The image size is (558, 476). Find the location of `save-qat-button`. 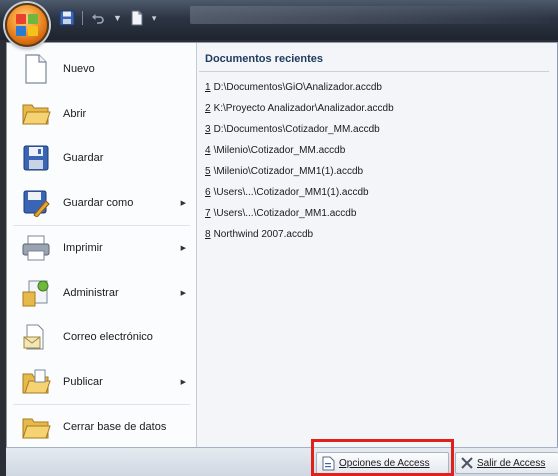

save-qat-button is located at coordinates (67, 18).